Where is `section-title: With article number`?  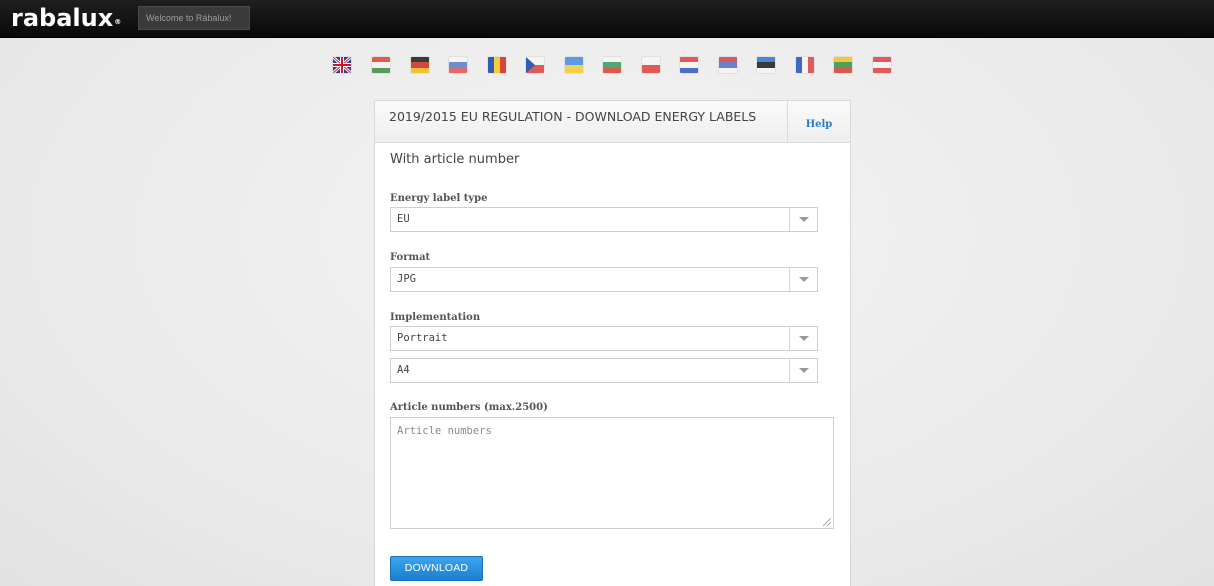
section-title: With article number is located at coordinates (455, 159).